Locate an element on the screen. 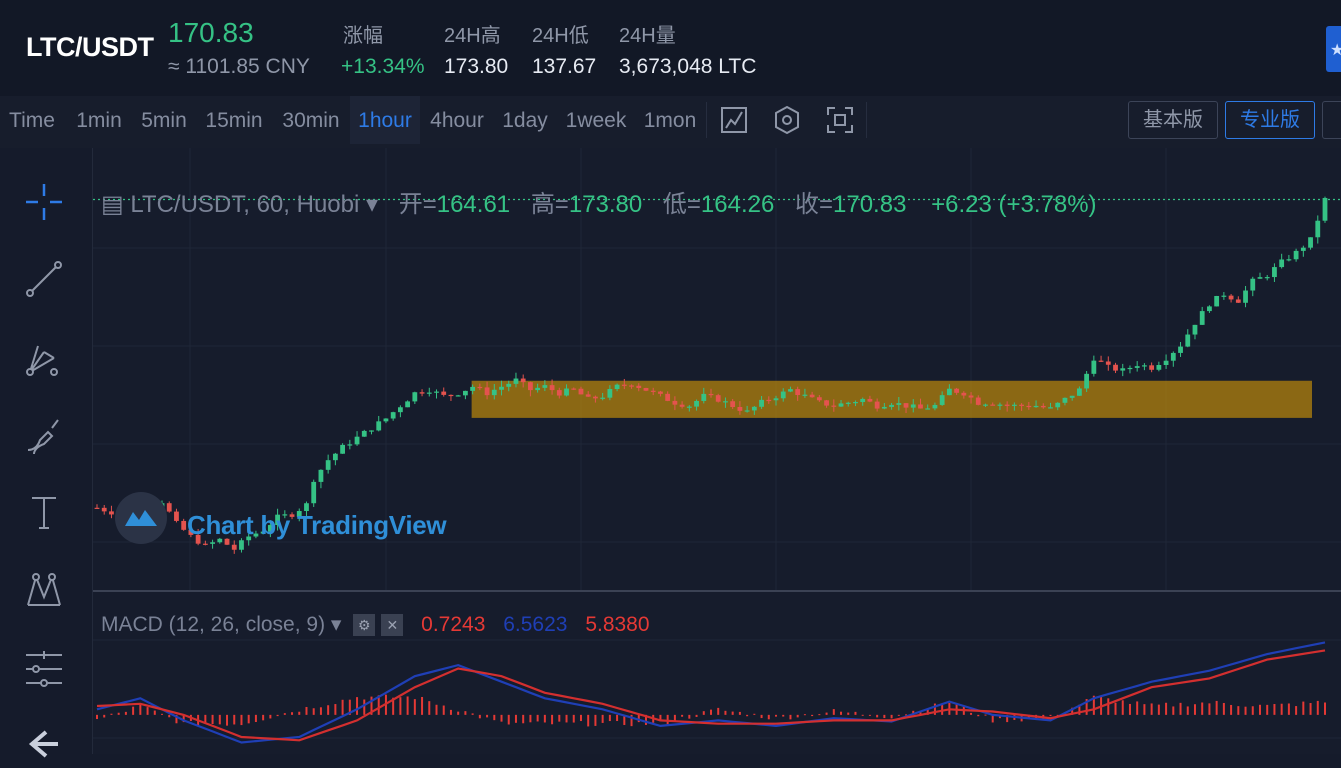 Image resolution: width=1341 pixels, height=768 pixels. interval-1hour: 1hour is located at coordinates (385, 120).